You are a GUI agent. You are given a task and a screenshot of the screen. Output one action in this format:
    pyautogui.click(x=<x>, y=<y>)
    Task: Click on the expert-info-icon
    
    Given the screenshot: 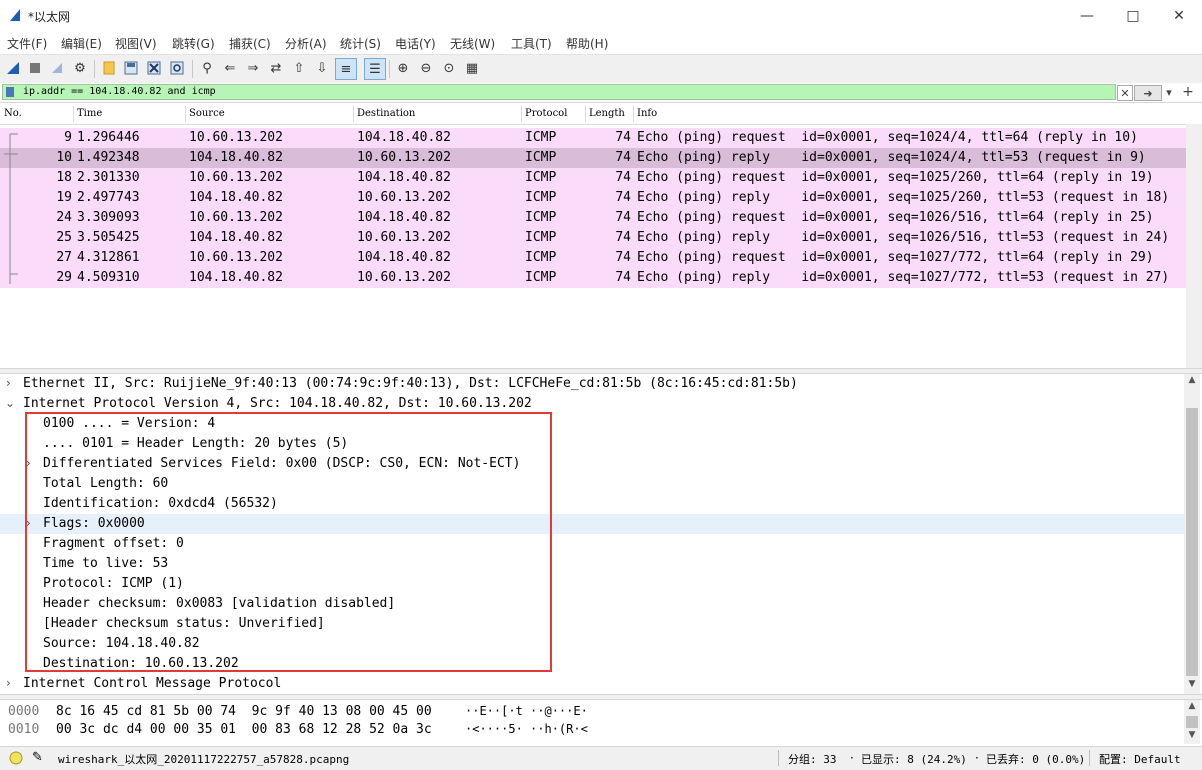 What is the action you would take?
    pyautogui.click(x=16, y=758)
    